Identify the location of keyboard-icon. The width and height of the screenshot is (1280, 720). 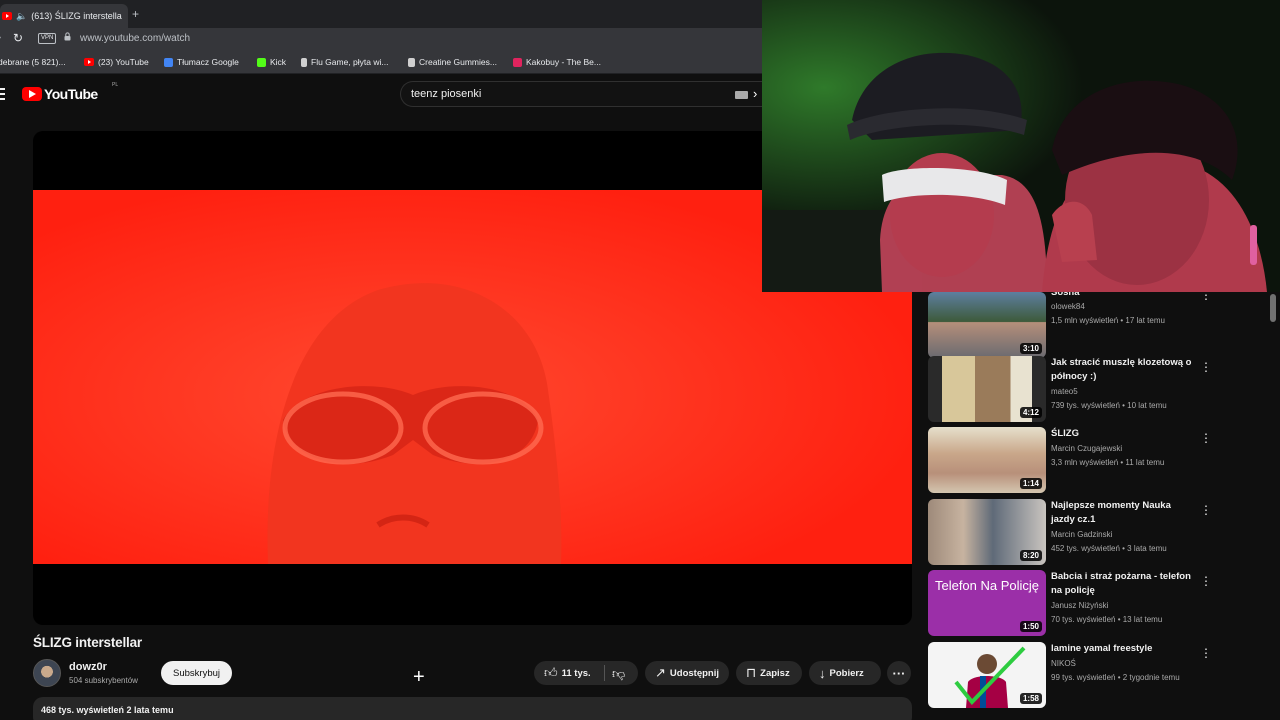
(741, 95).